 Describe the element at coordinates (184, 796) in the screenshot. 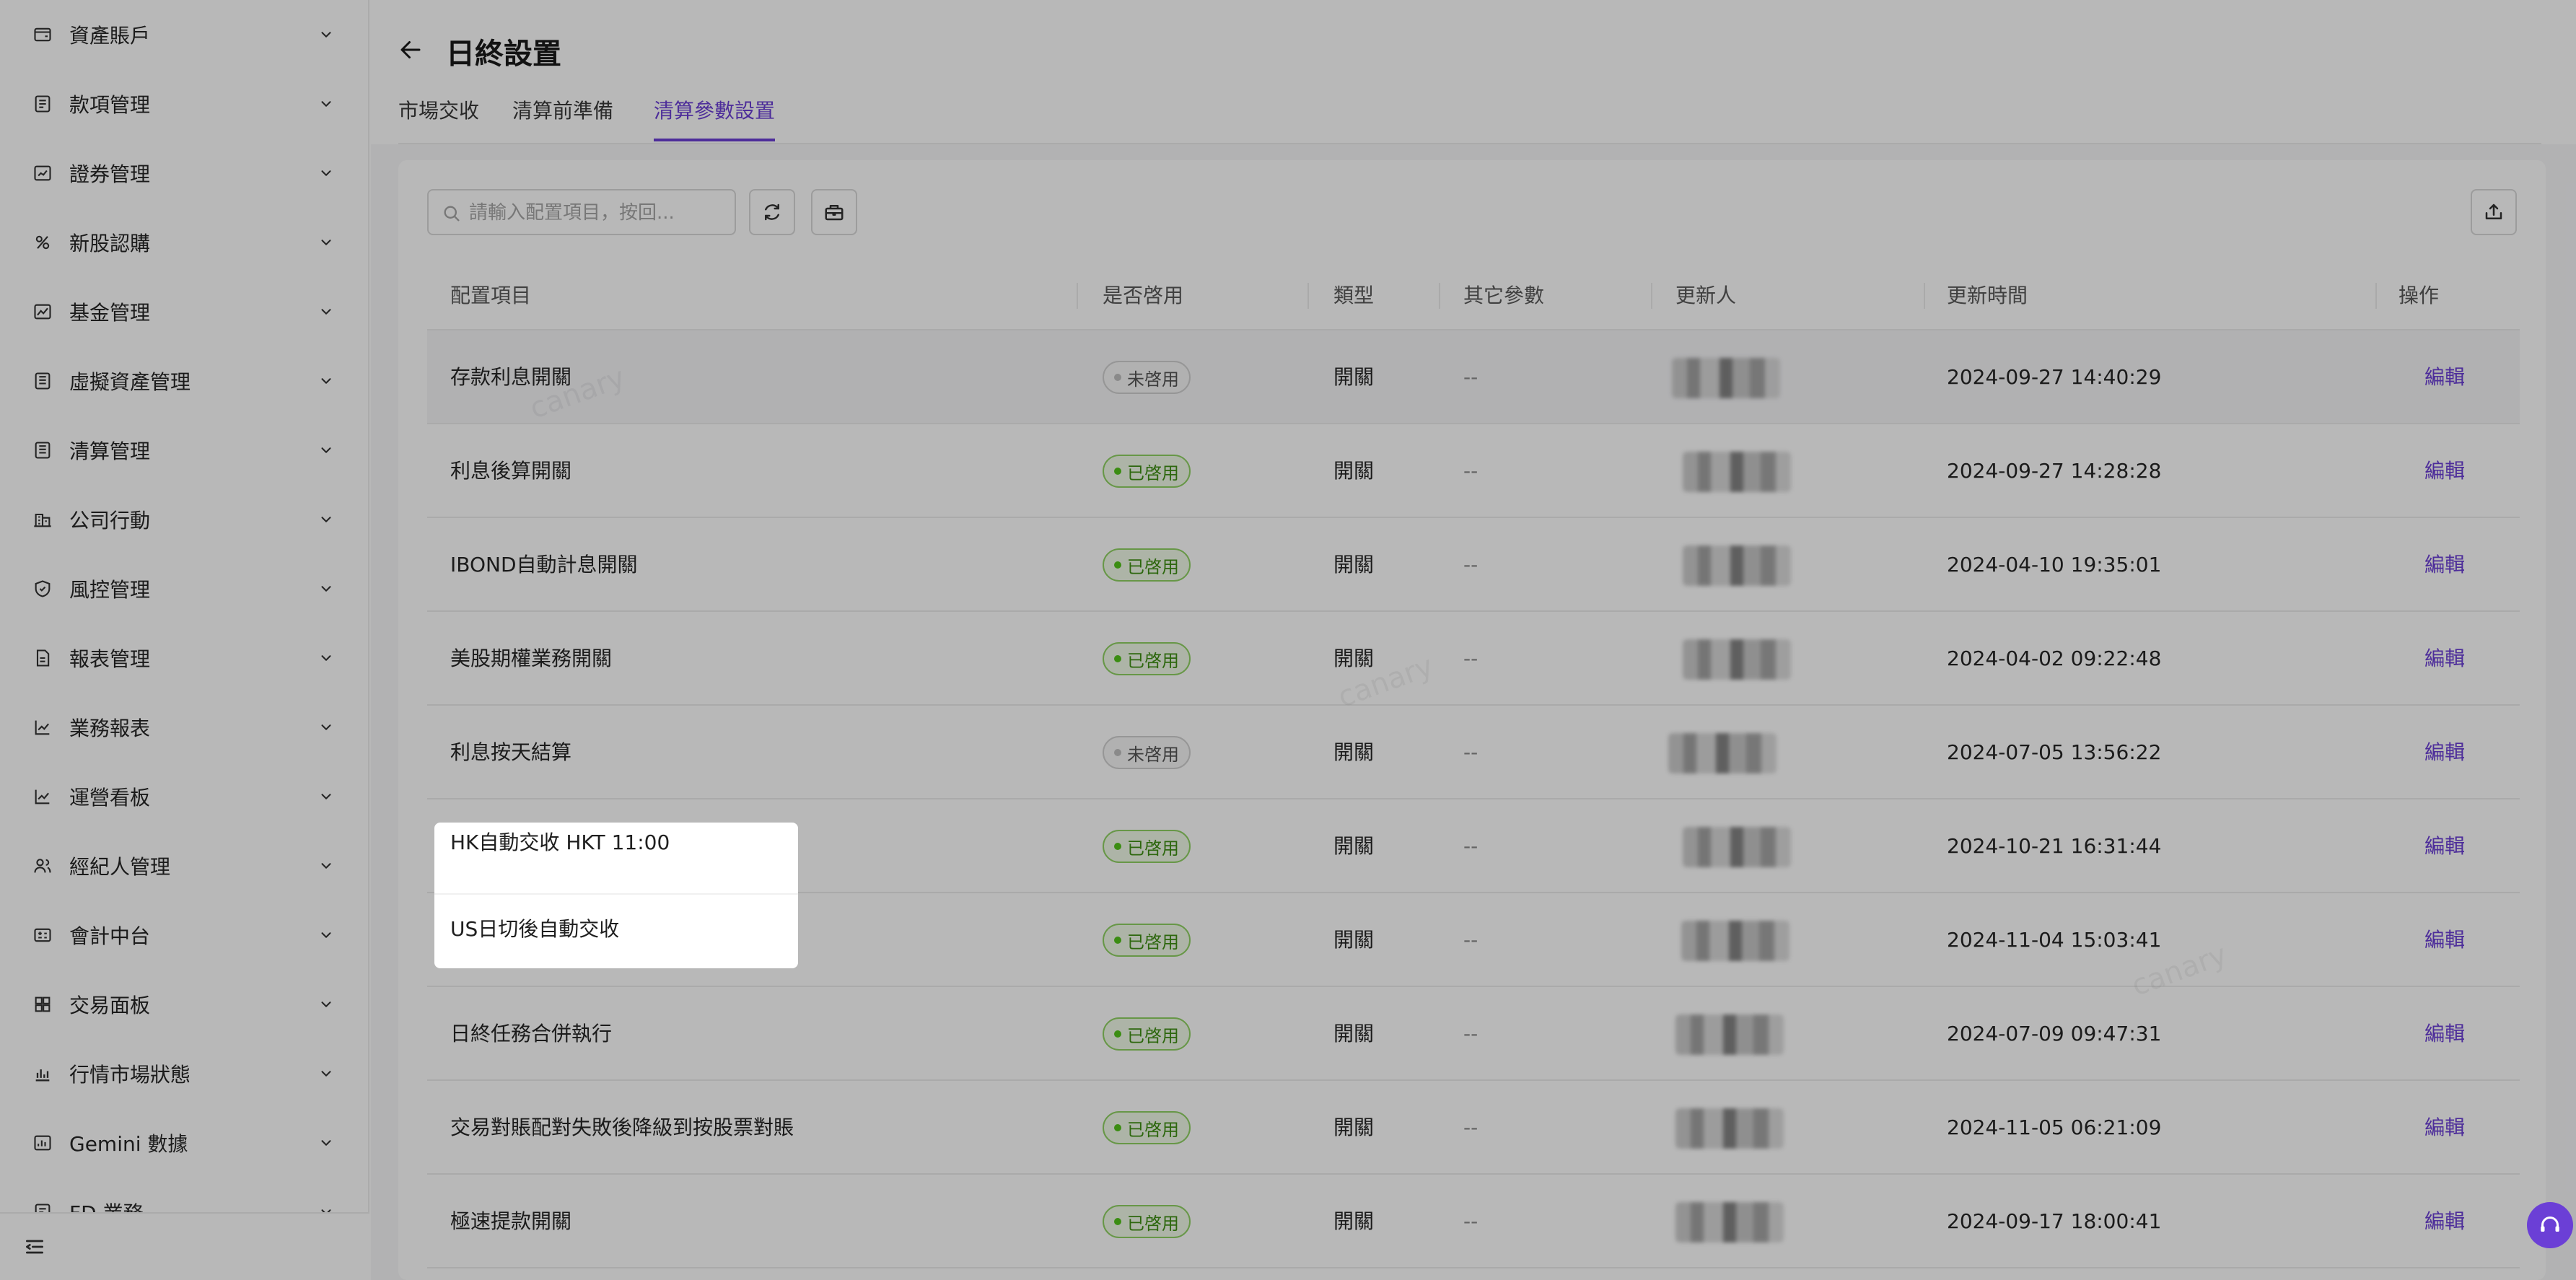

I see `sidebar-item-11: 運營看板` at that location.